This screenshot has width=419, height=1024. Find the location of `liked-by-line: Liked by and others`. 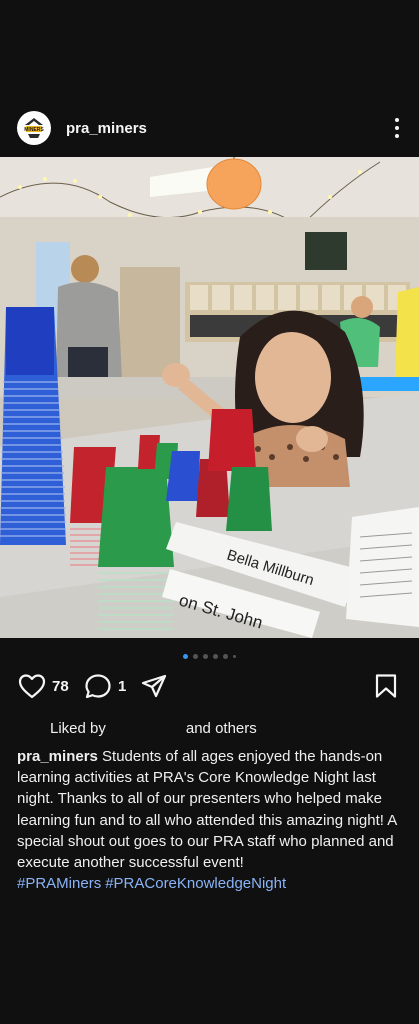

liked-by-line: Liked by and others is located at coordinates (153, 728).